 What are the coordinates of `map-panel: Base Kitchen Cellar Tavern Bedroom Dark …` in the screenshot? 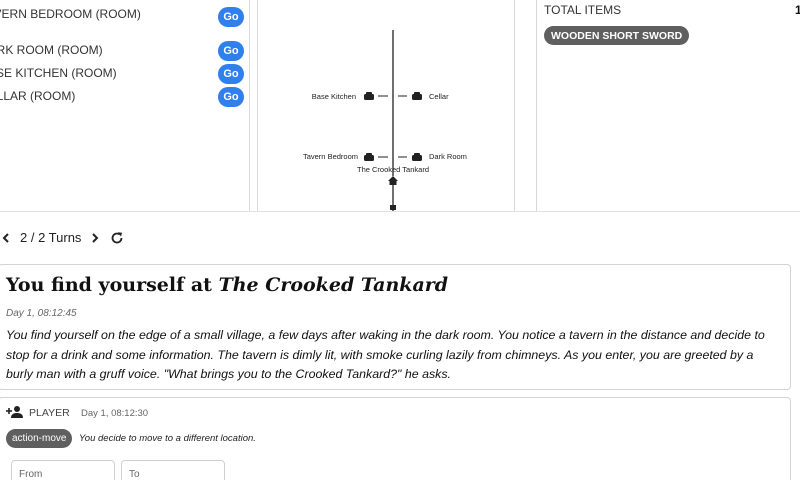 It's located at (386, 106).